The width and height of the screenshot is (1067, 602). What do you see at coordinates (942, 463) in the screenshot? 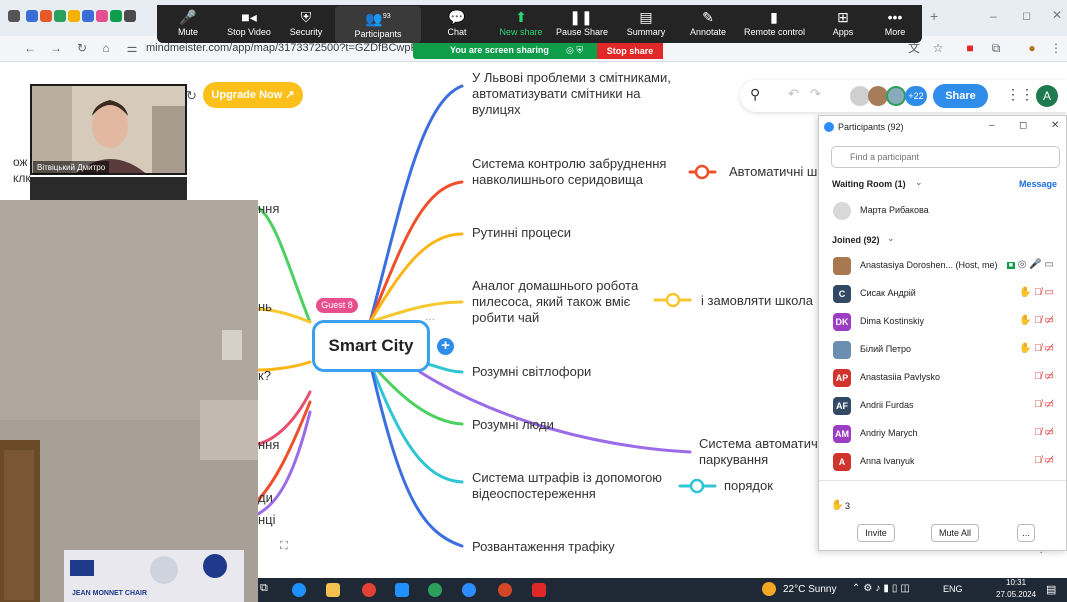
I see `participant-row: A Anna Ivanyuk 🎙̸ ▭̸` at bounding box center [942, 463].